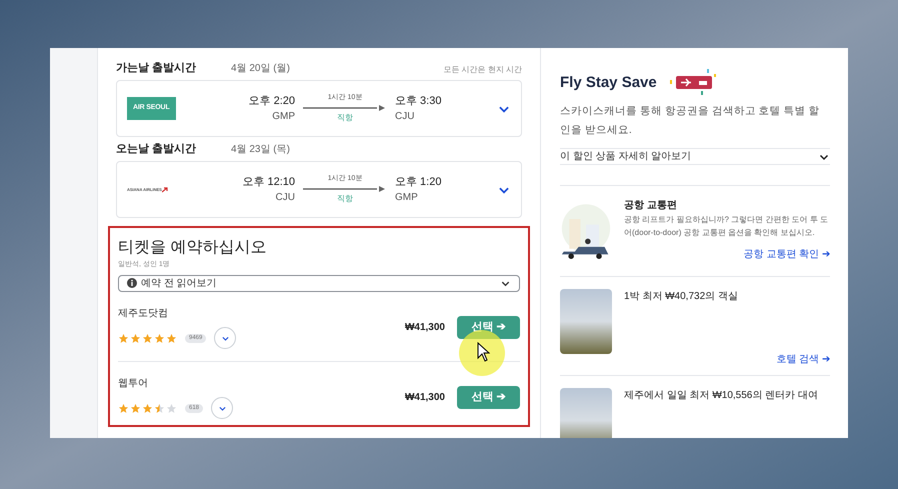 The height and width of the screenshot is (489, 898). What do you see at coordinates (681, 297) in the screenshot?
I see `card-title: 1박 최저 ₩40,732의 객실` at bounding box center [681, 297].